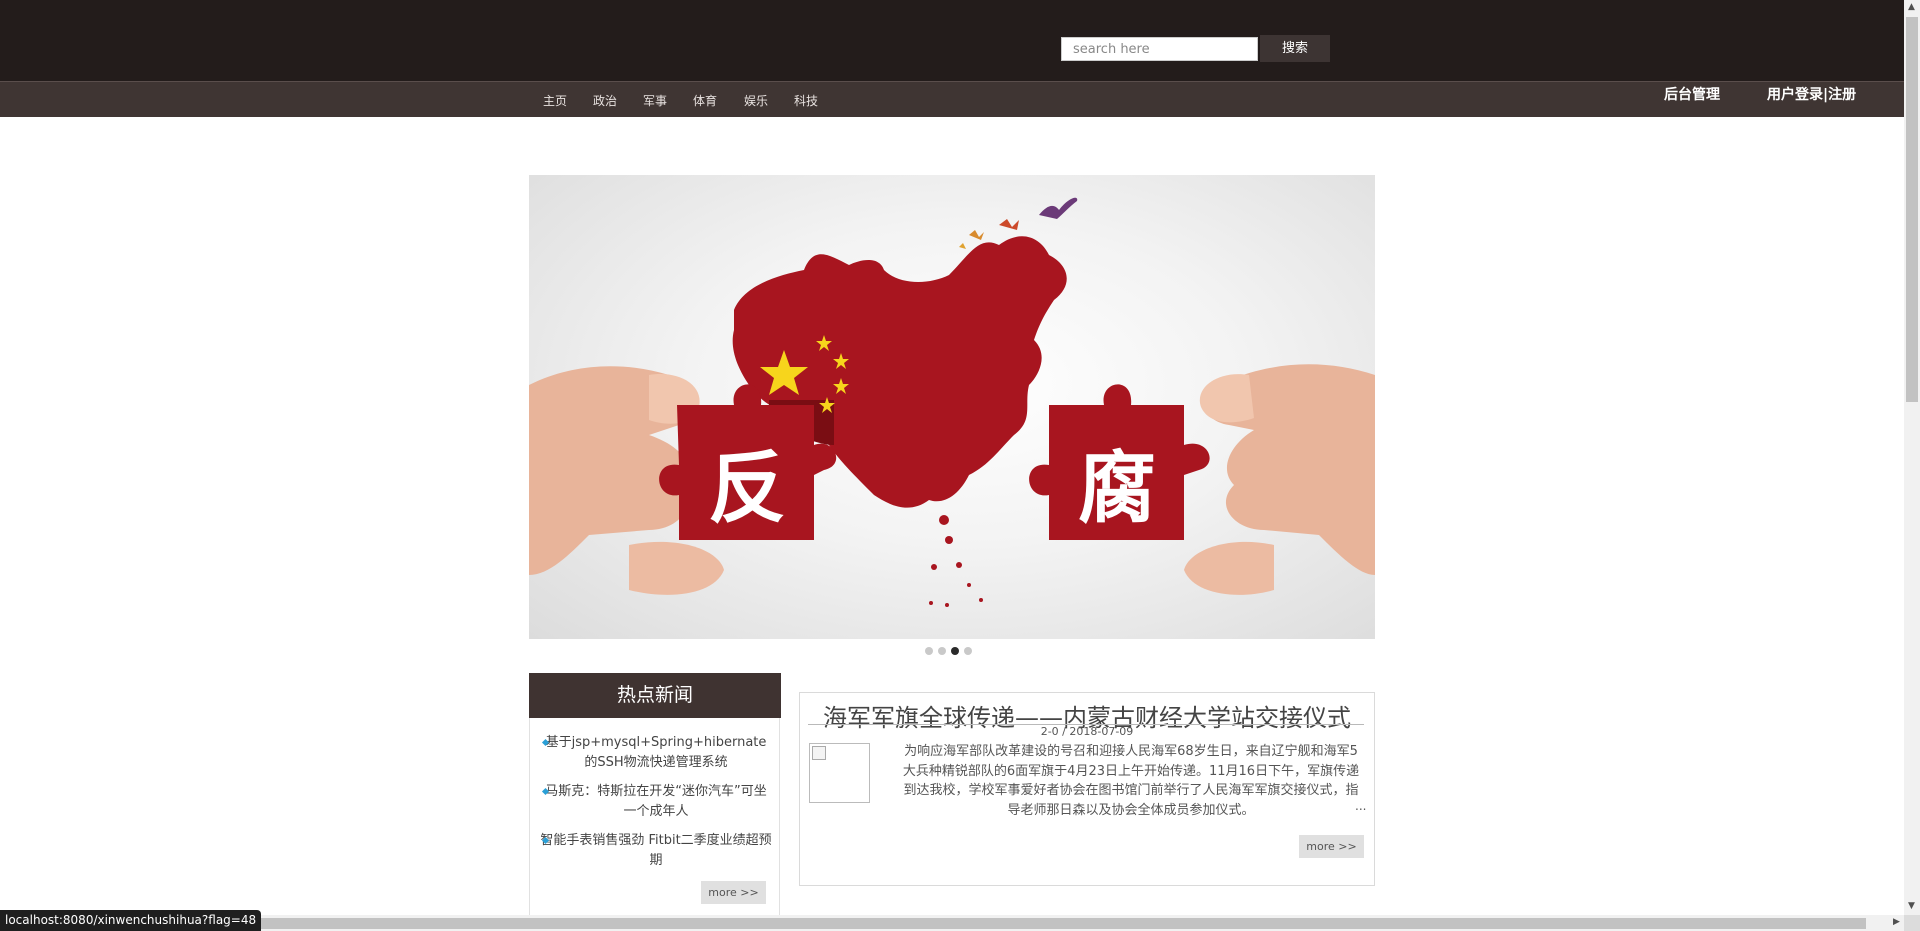  What do you see at coordinates (756, 100) in the screenshot?
I see `nav-item-entertainment: 娱乐` at bounding box center [756, 100].